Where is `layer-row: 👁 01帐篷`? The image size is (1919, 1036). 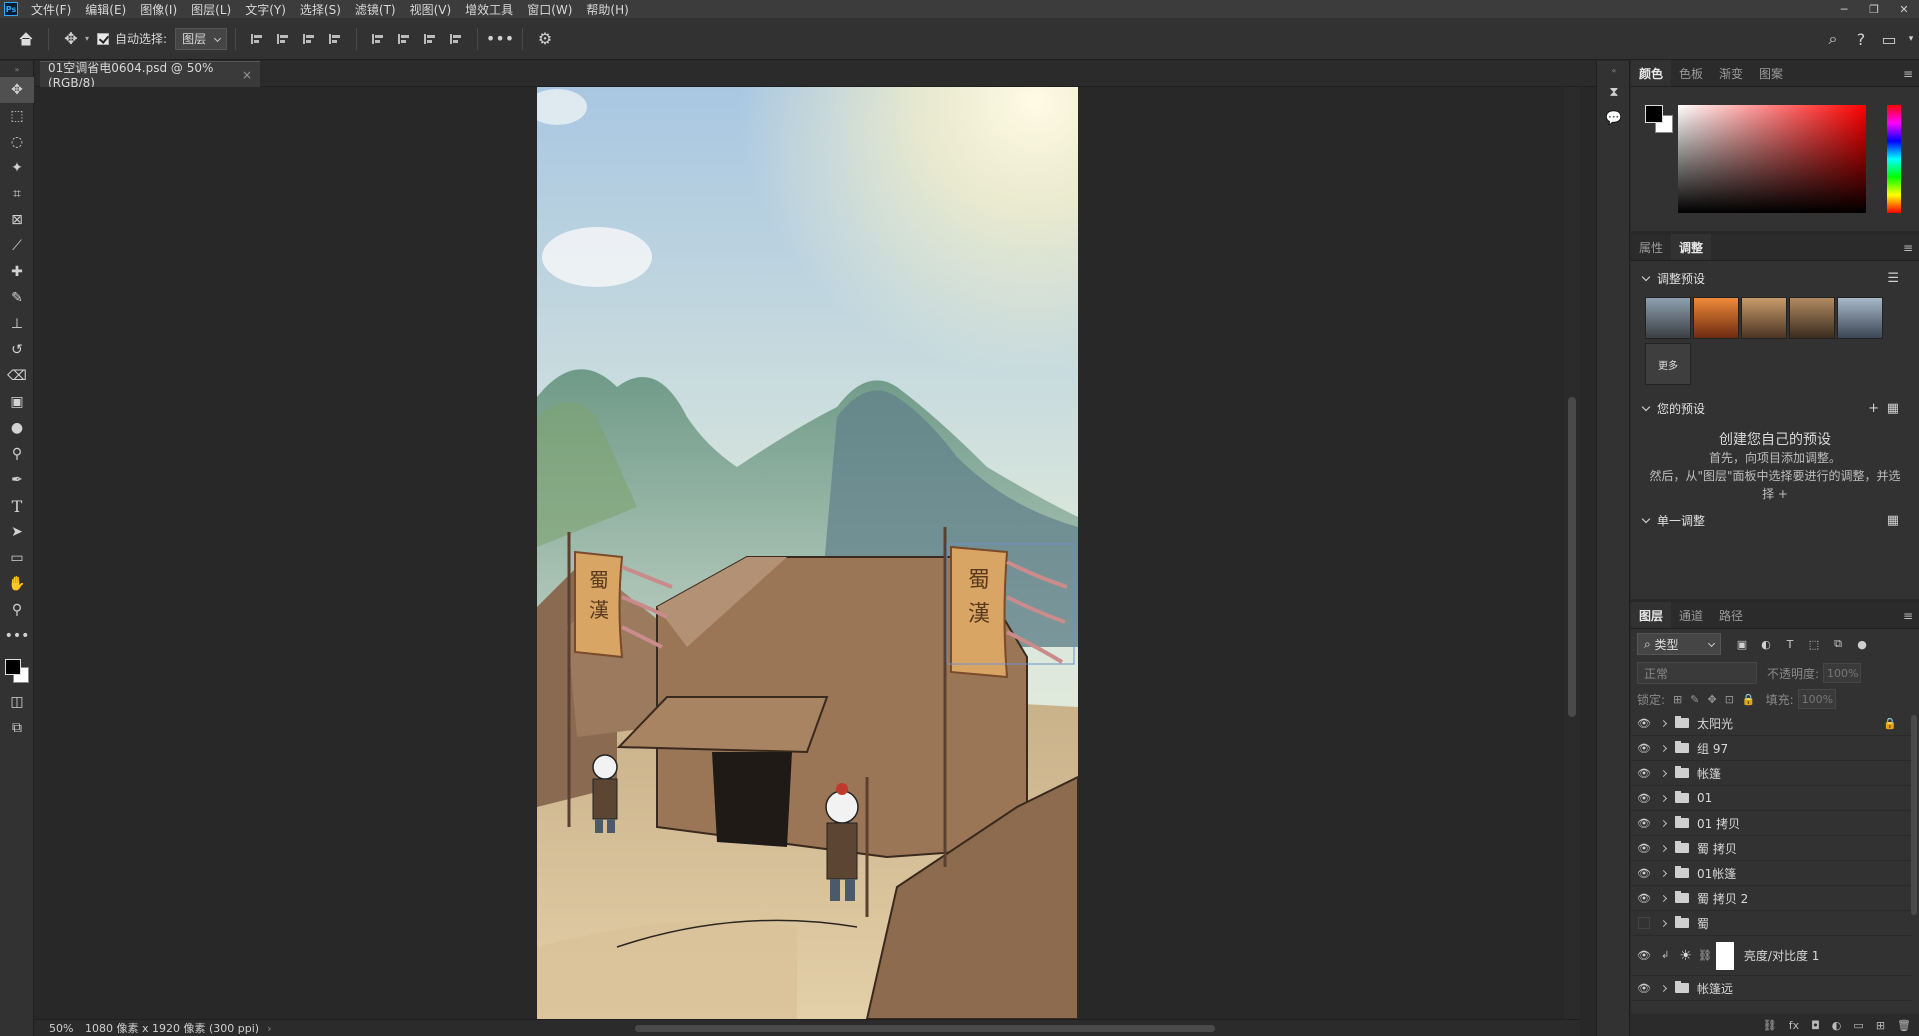
layer-row: 👁 01帐篷 is located at coordinates (1771, 873).